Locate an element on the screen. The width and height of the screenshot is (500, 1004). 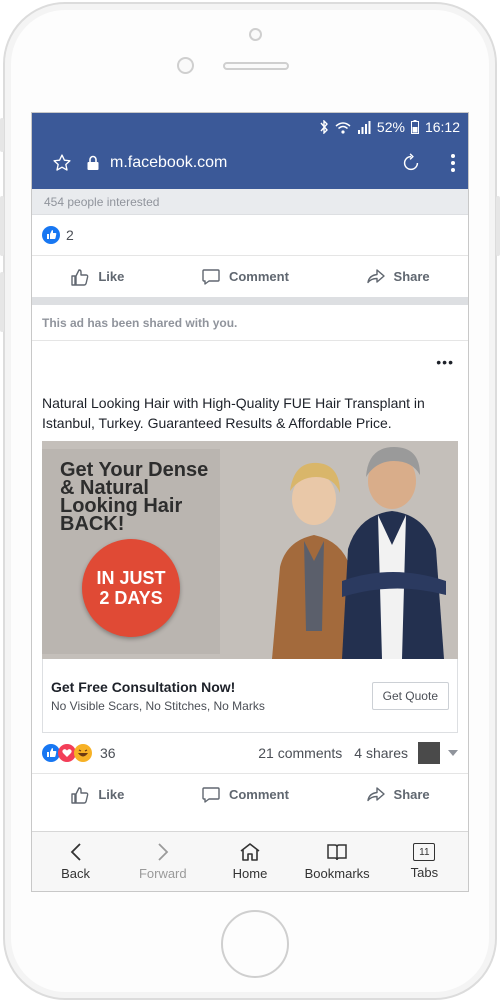
bookmarks-label: Bookmarks is located at coordinates (337, 873).